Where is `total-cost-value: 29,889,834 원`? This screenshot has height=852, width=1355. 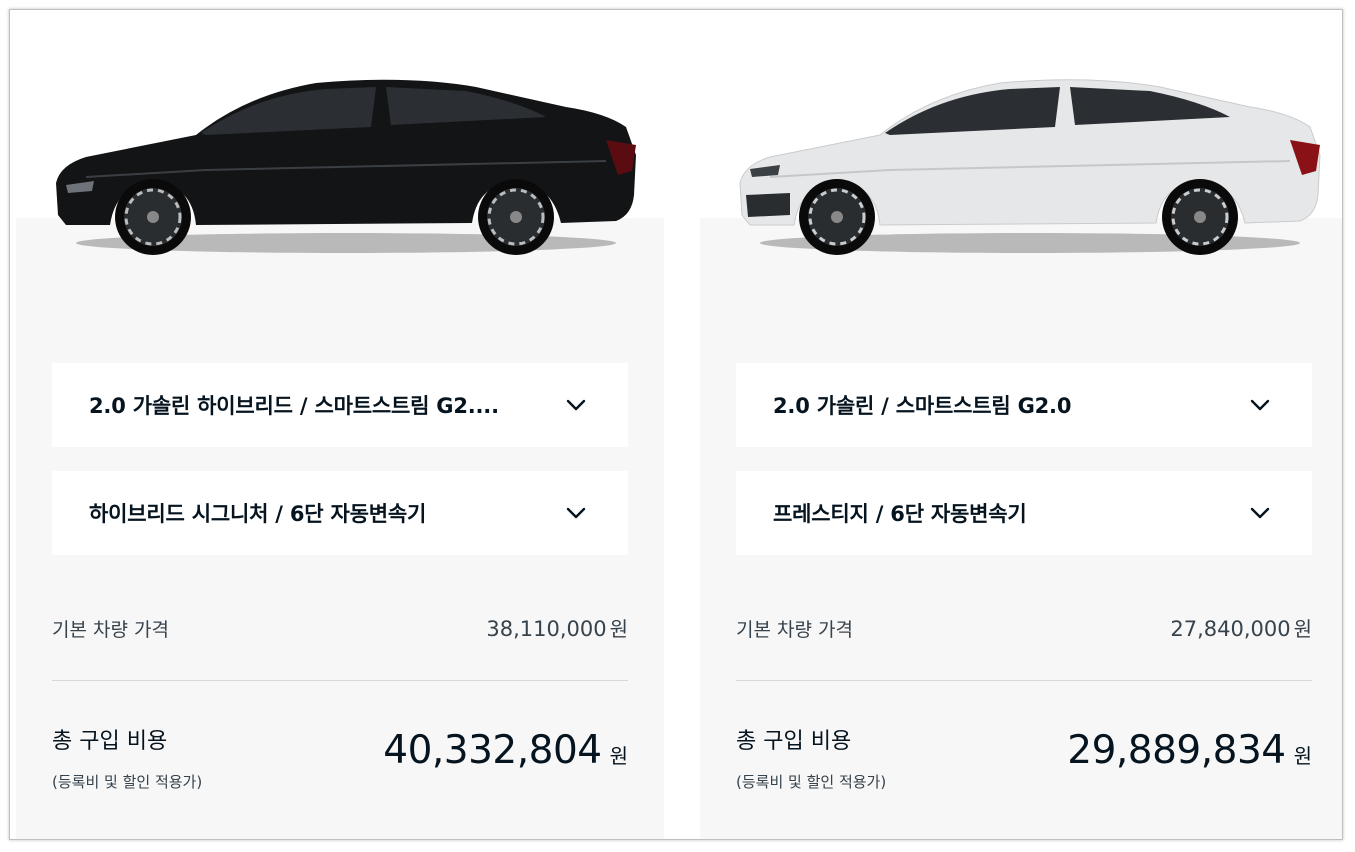 total-cost-value: 29,889,834 원 is located at coordinates (1189, 750).